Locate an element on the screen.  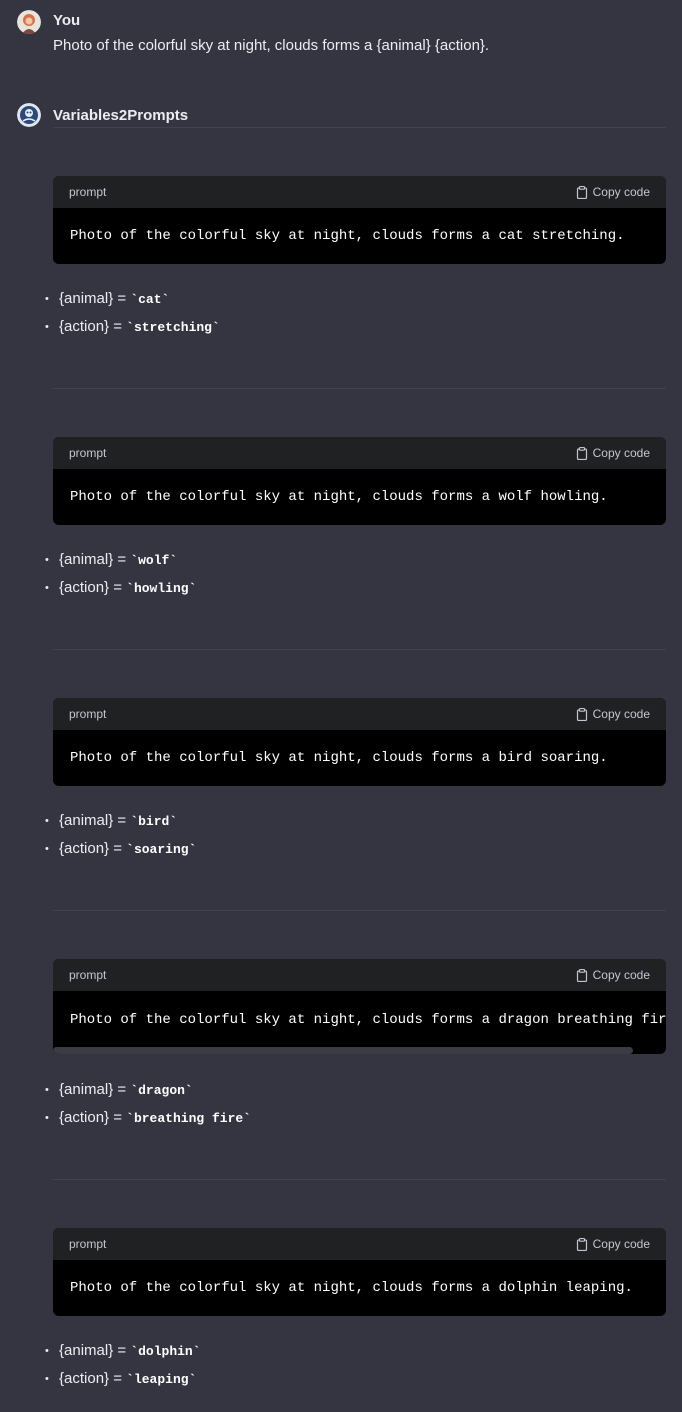
user-name: You is located at coordinates (67, 20).